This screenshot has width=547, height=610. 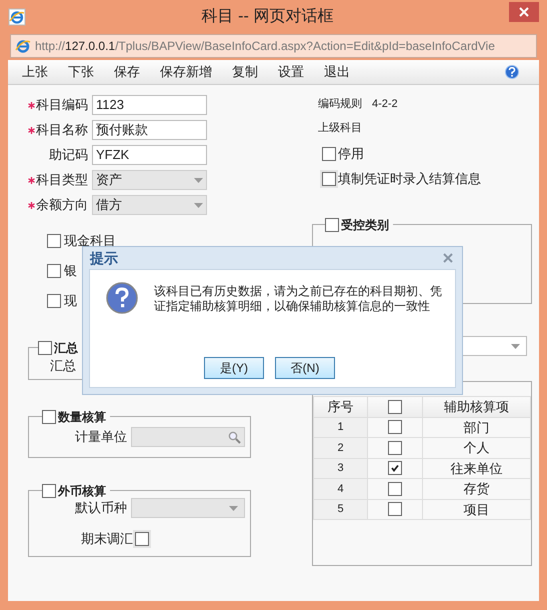 What do you see at coordinates (23, 46) in the screenshot?
I see `browser-icon` at bounding box center [23, 46].